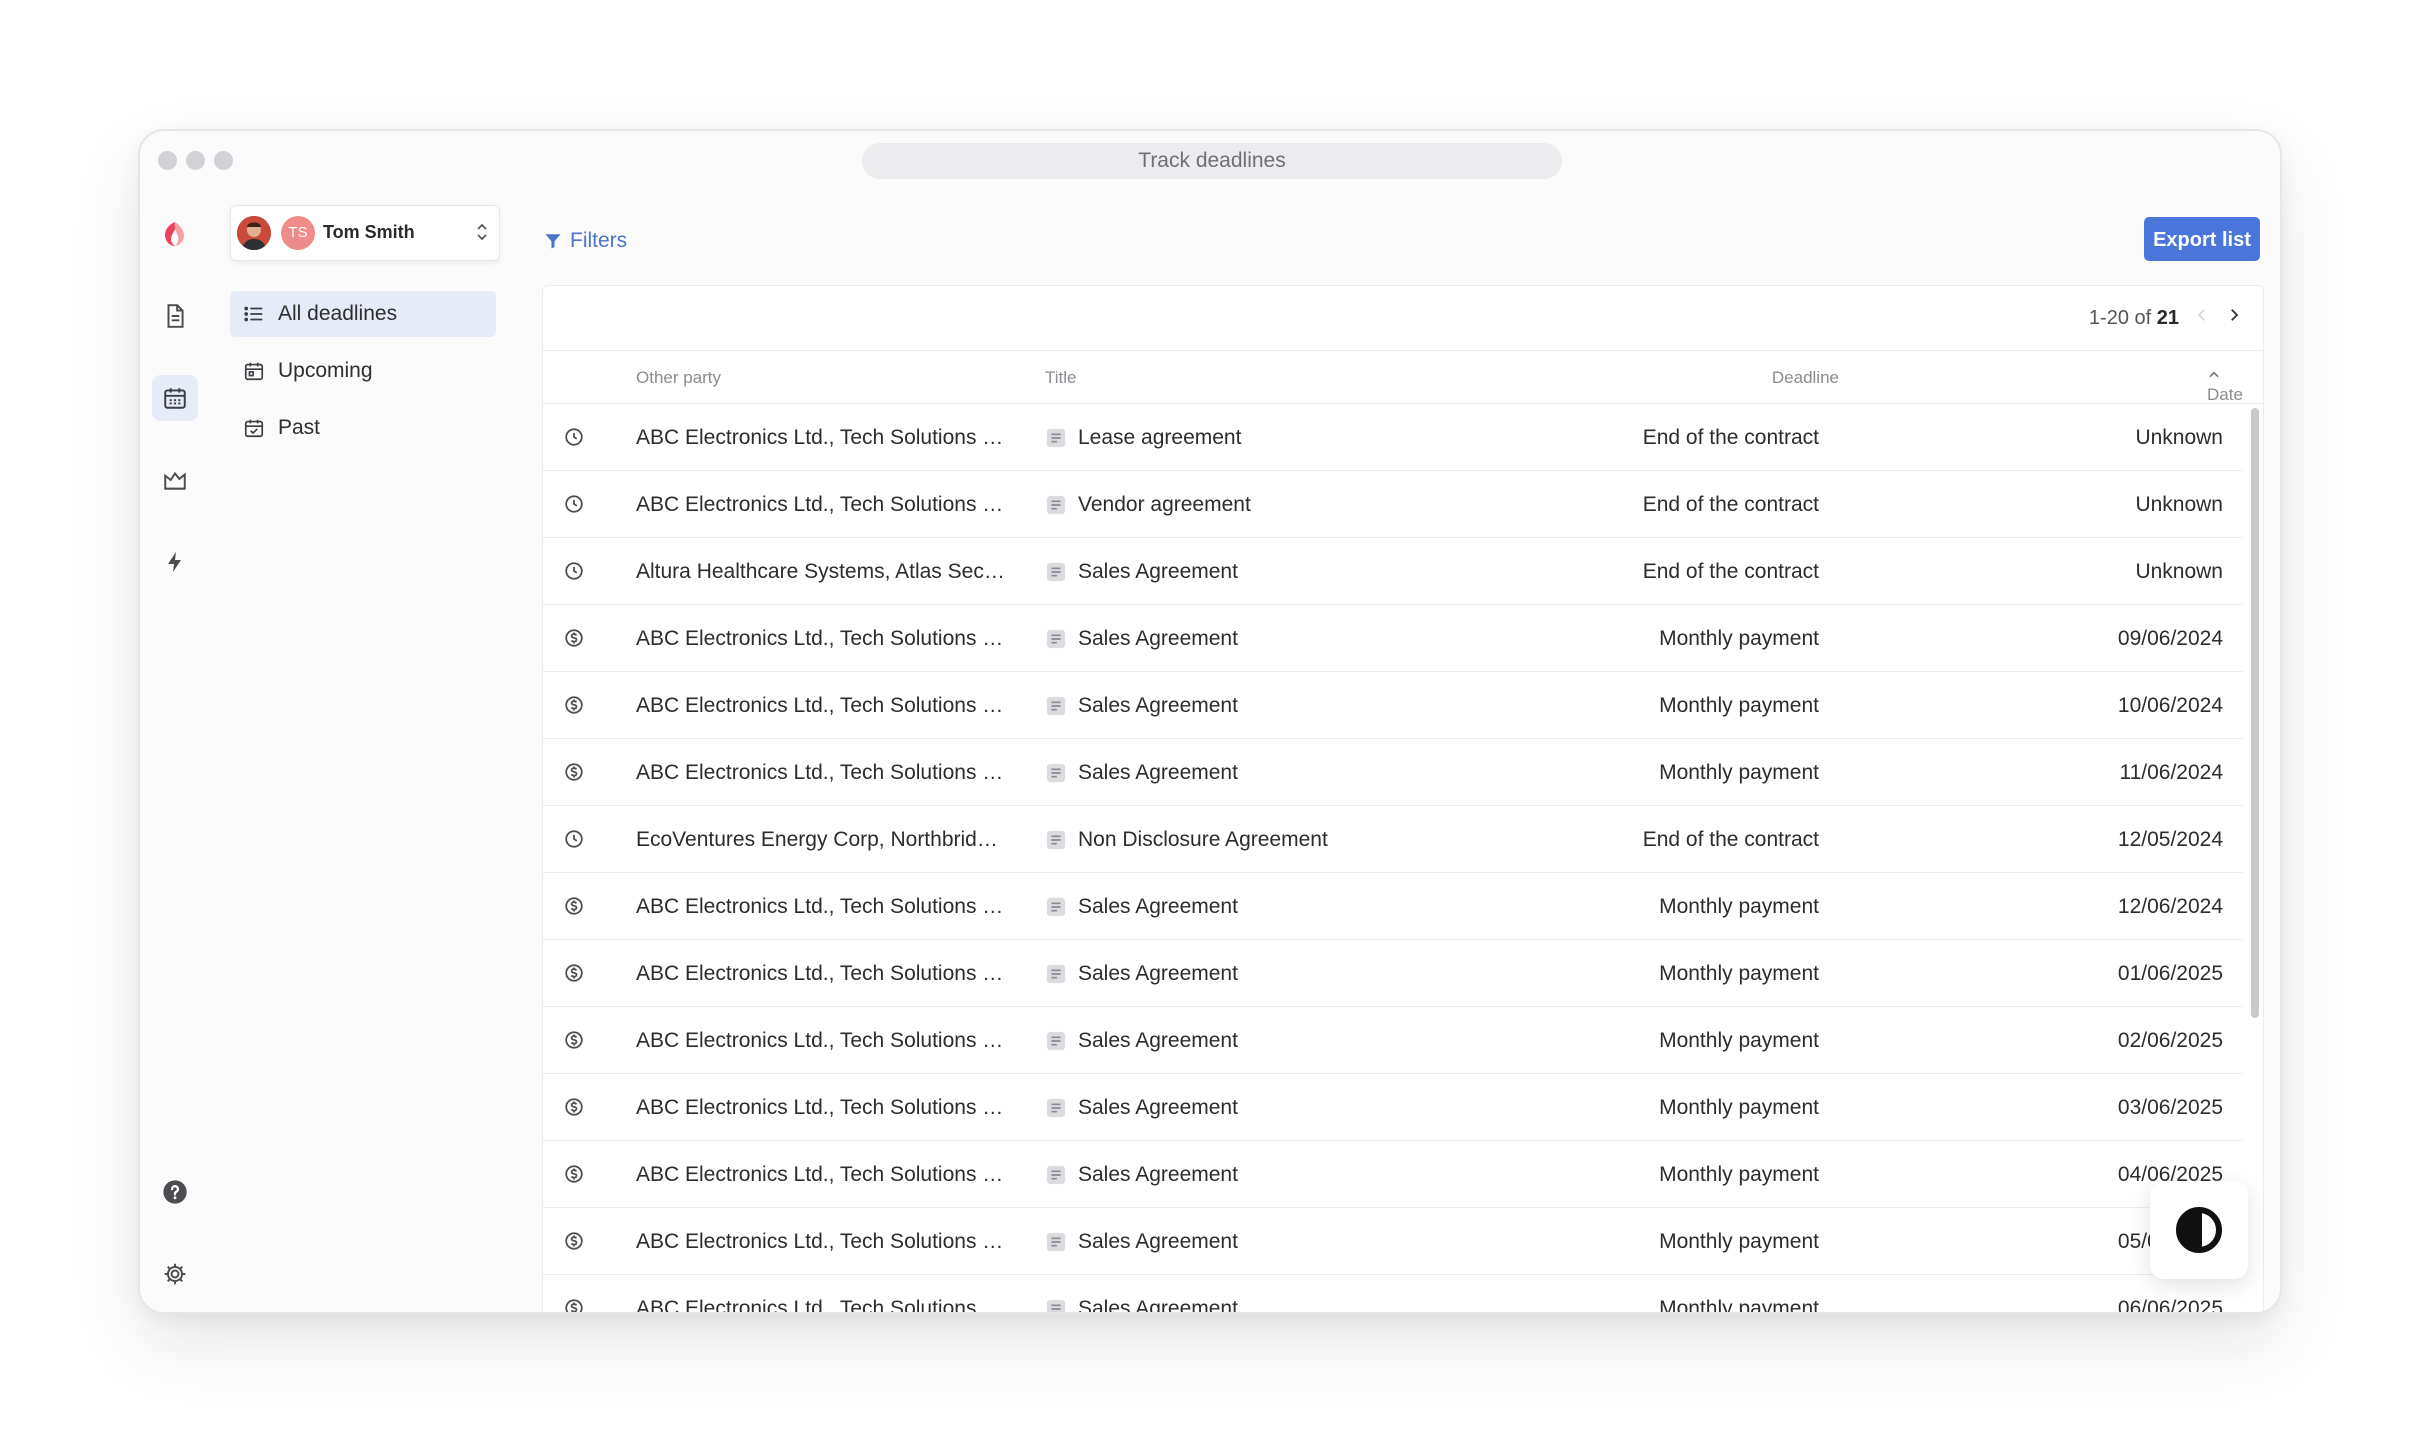  I want to click on analytics-icon, so click(175, 480).